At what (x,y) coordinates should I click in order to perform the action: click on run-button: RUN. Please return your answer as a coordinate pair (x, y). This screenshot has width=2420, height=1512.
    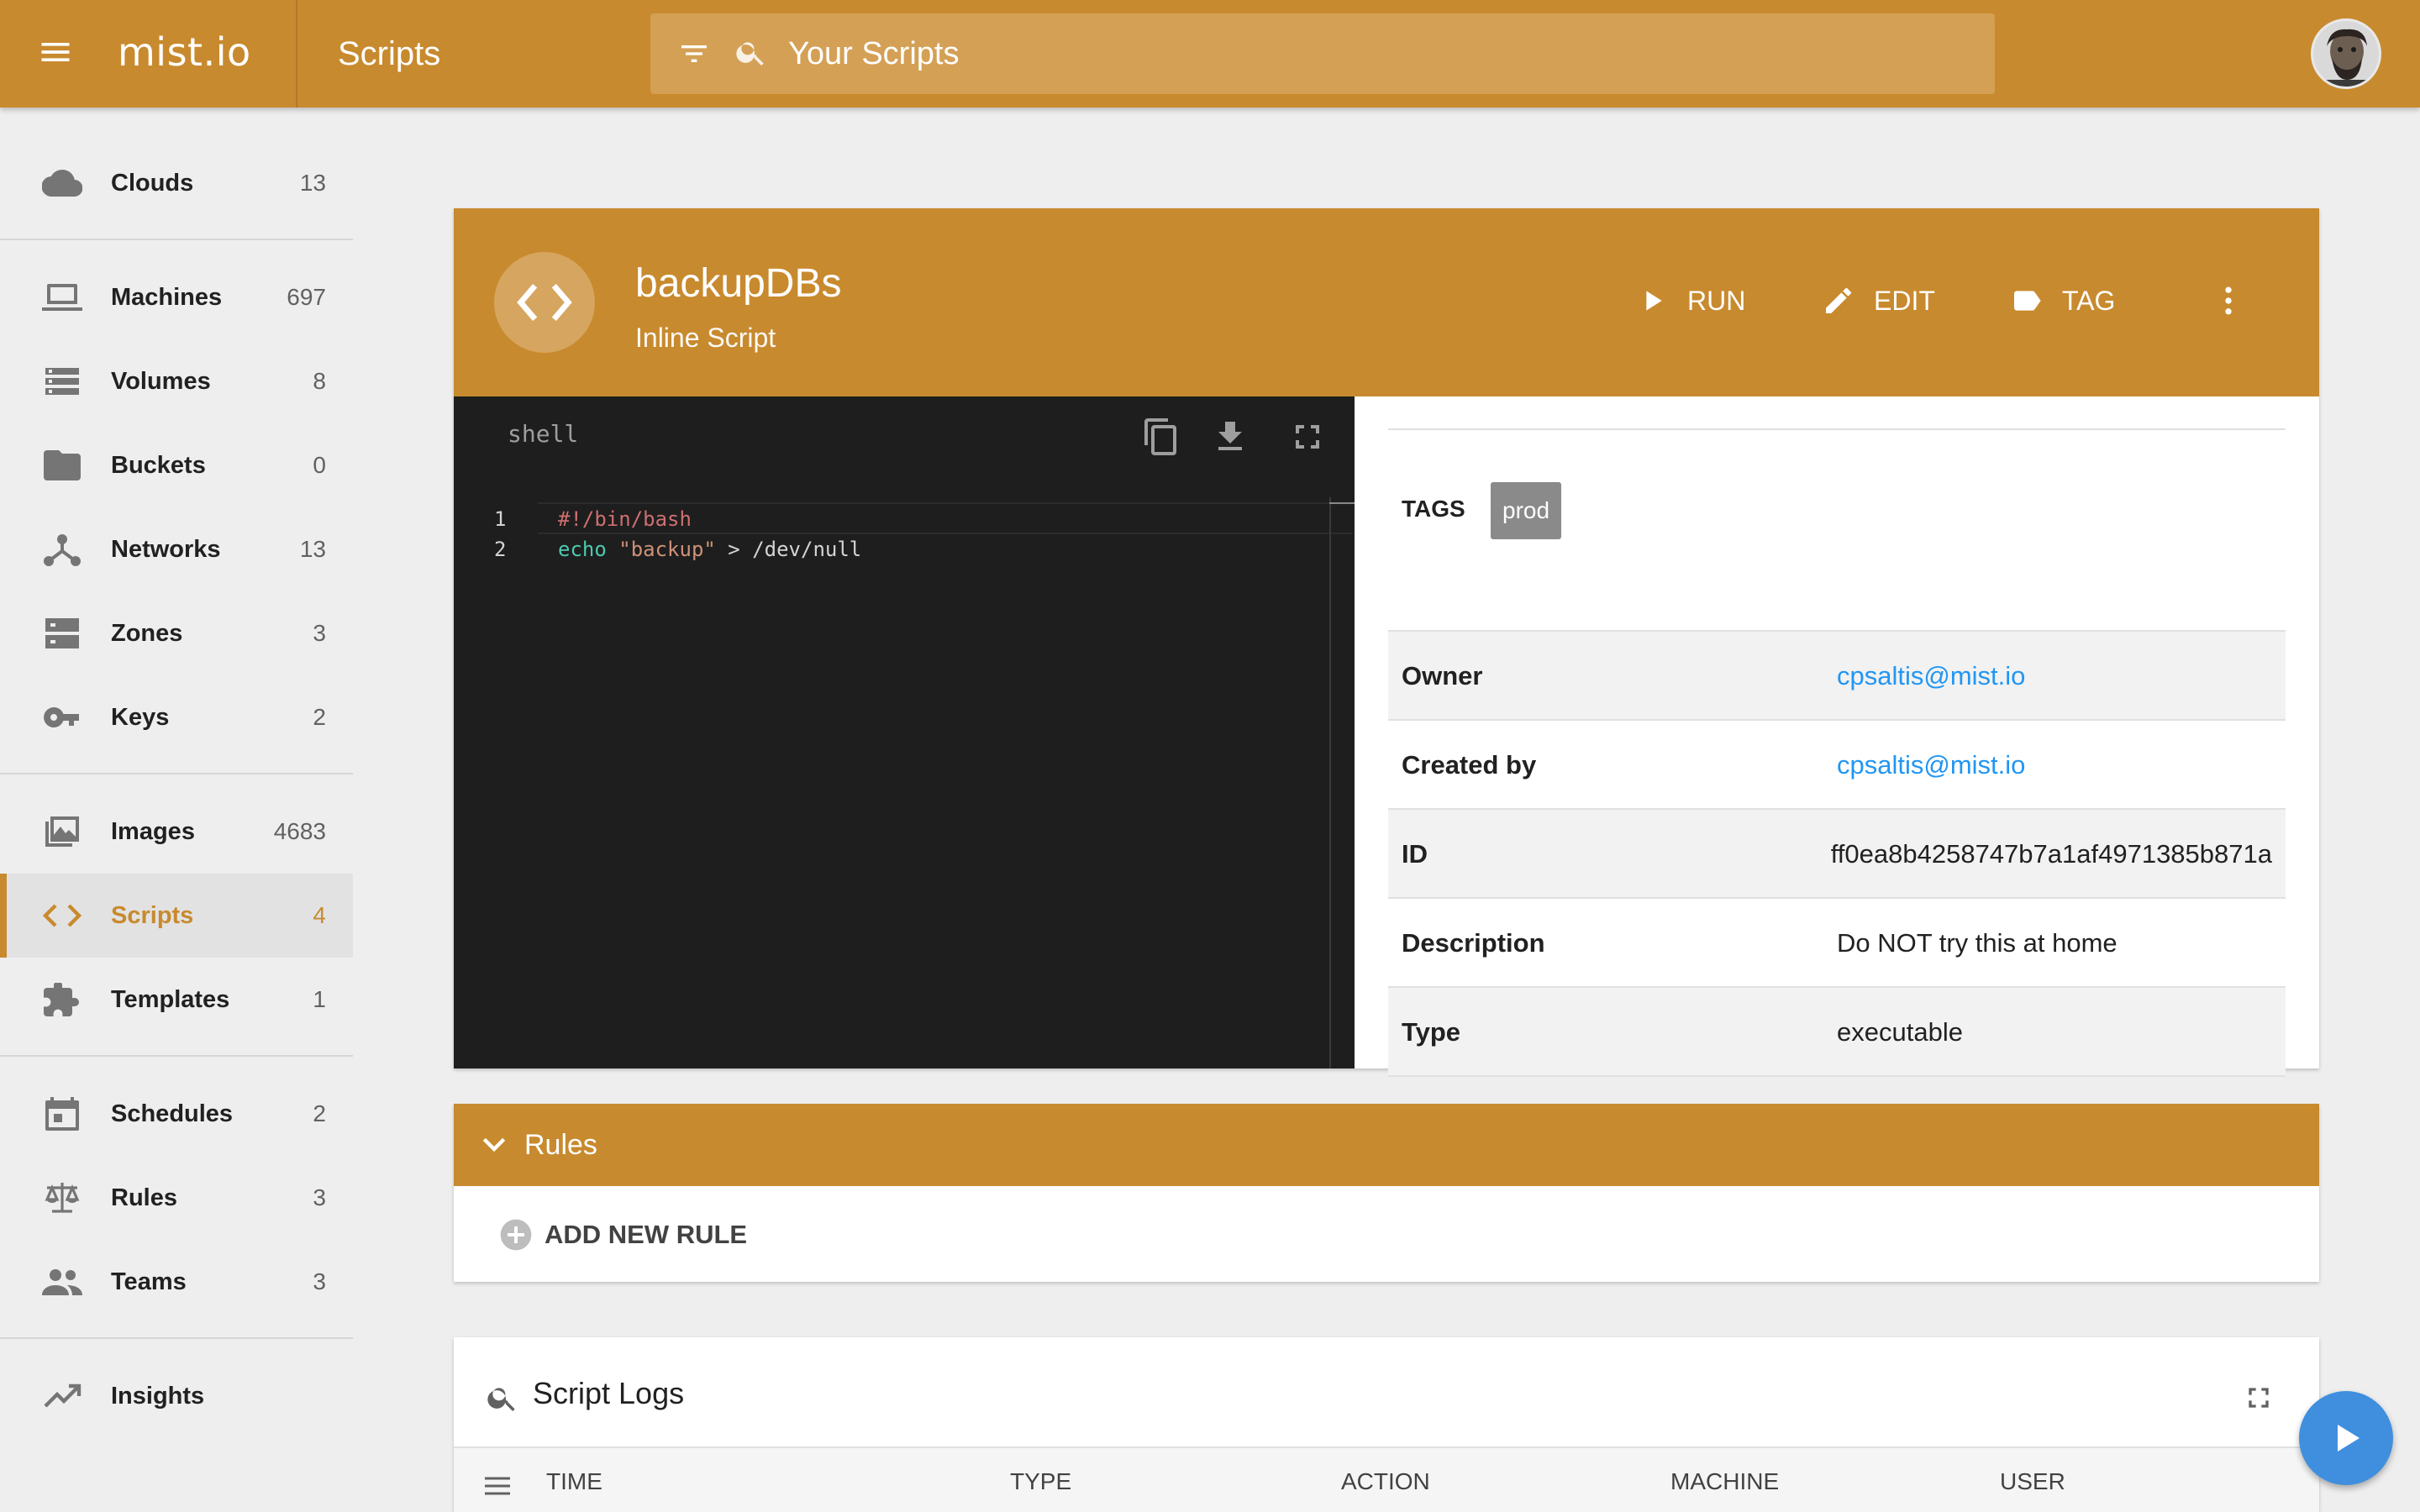
    Looking at the image, I should click on (1697, 301).